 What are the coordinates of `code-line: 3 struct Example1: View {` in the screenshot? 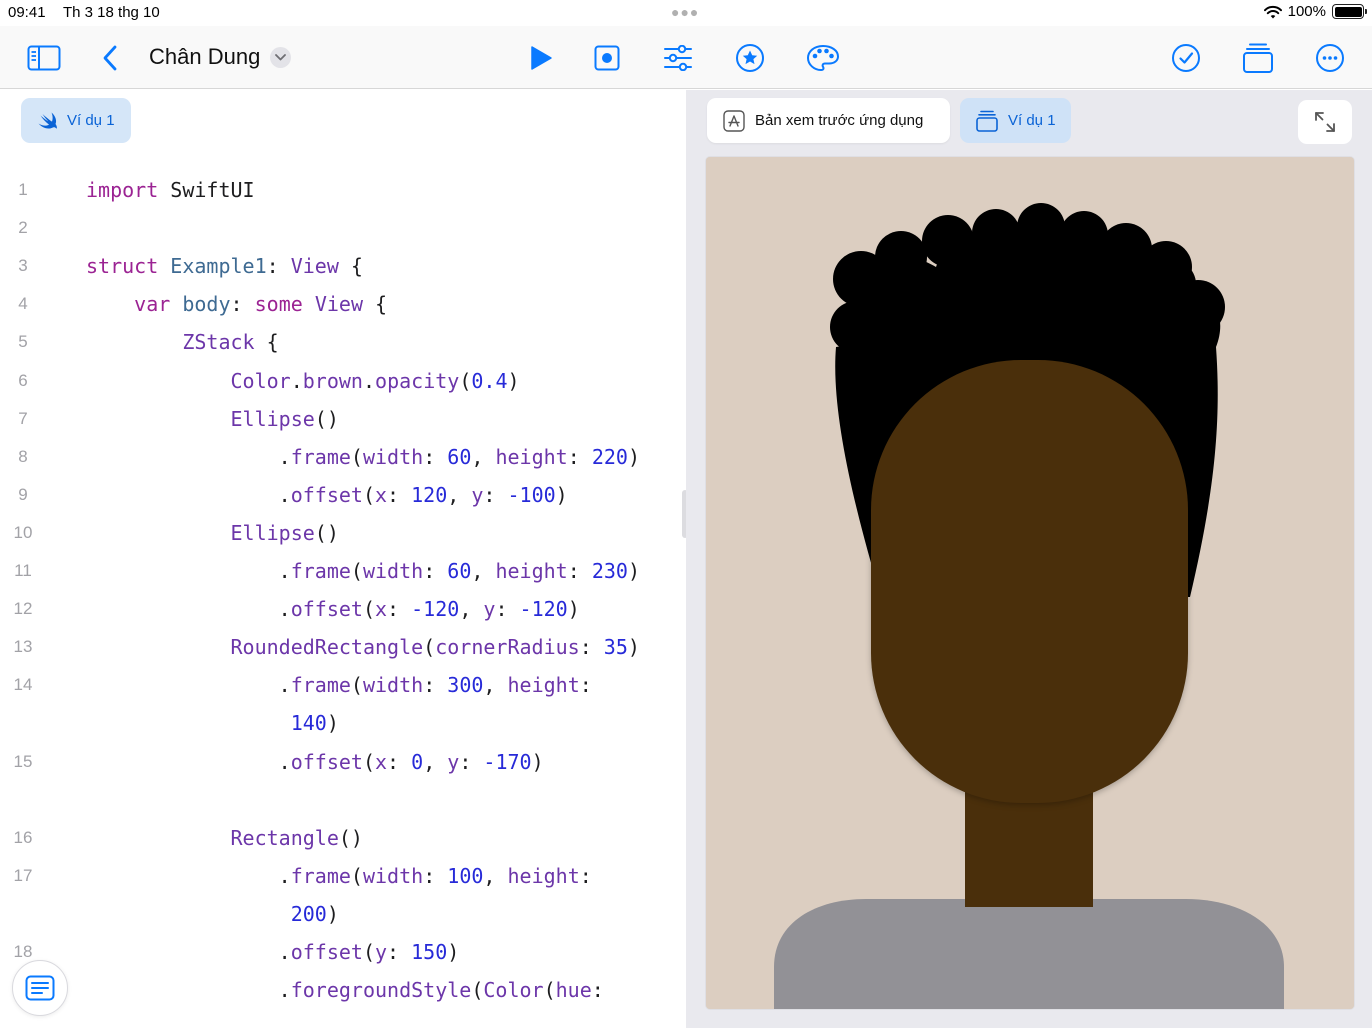 It's located at (342, 273).